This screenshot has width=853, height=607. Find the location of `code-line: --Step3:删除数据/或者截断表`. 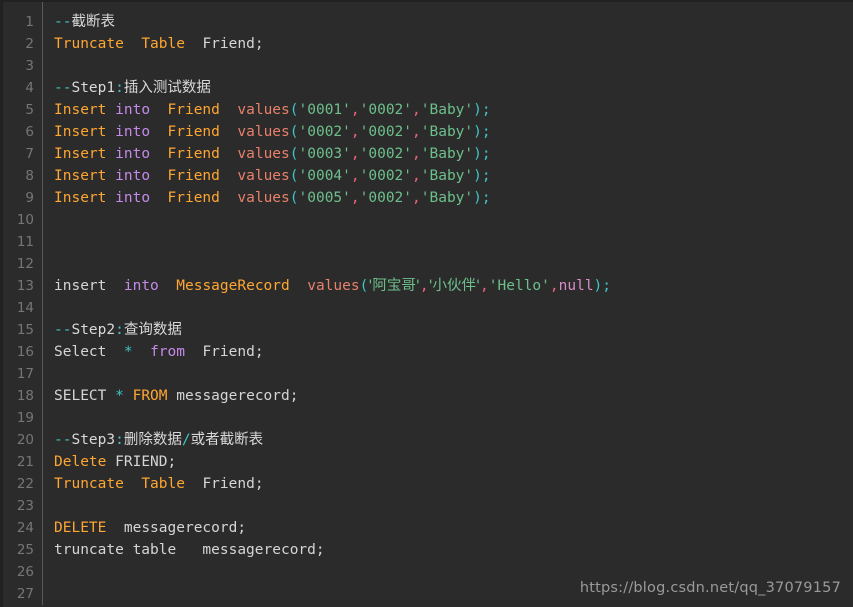

code-line: --Step3:删除数据/或者截断表 is located at coordinates (453, 440).